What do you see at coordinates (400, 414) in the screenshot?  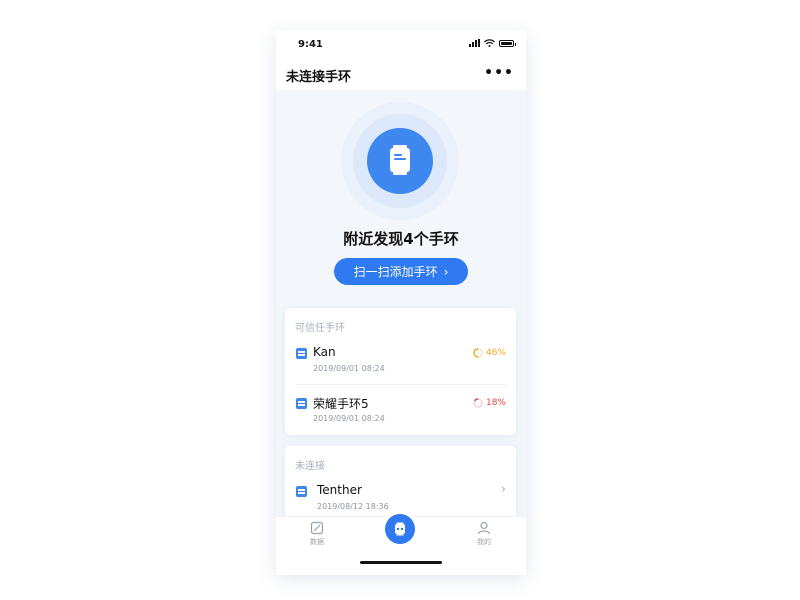 I see `list-item-band: 荣耀手环5 2019/09/01 08:24 18%` at bounding box center [400, 414].